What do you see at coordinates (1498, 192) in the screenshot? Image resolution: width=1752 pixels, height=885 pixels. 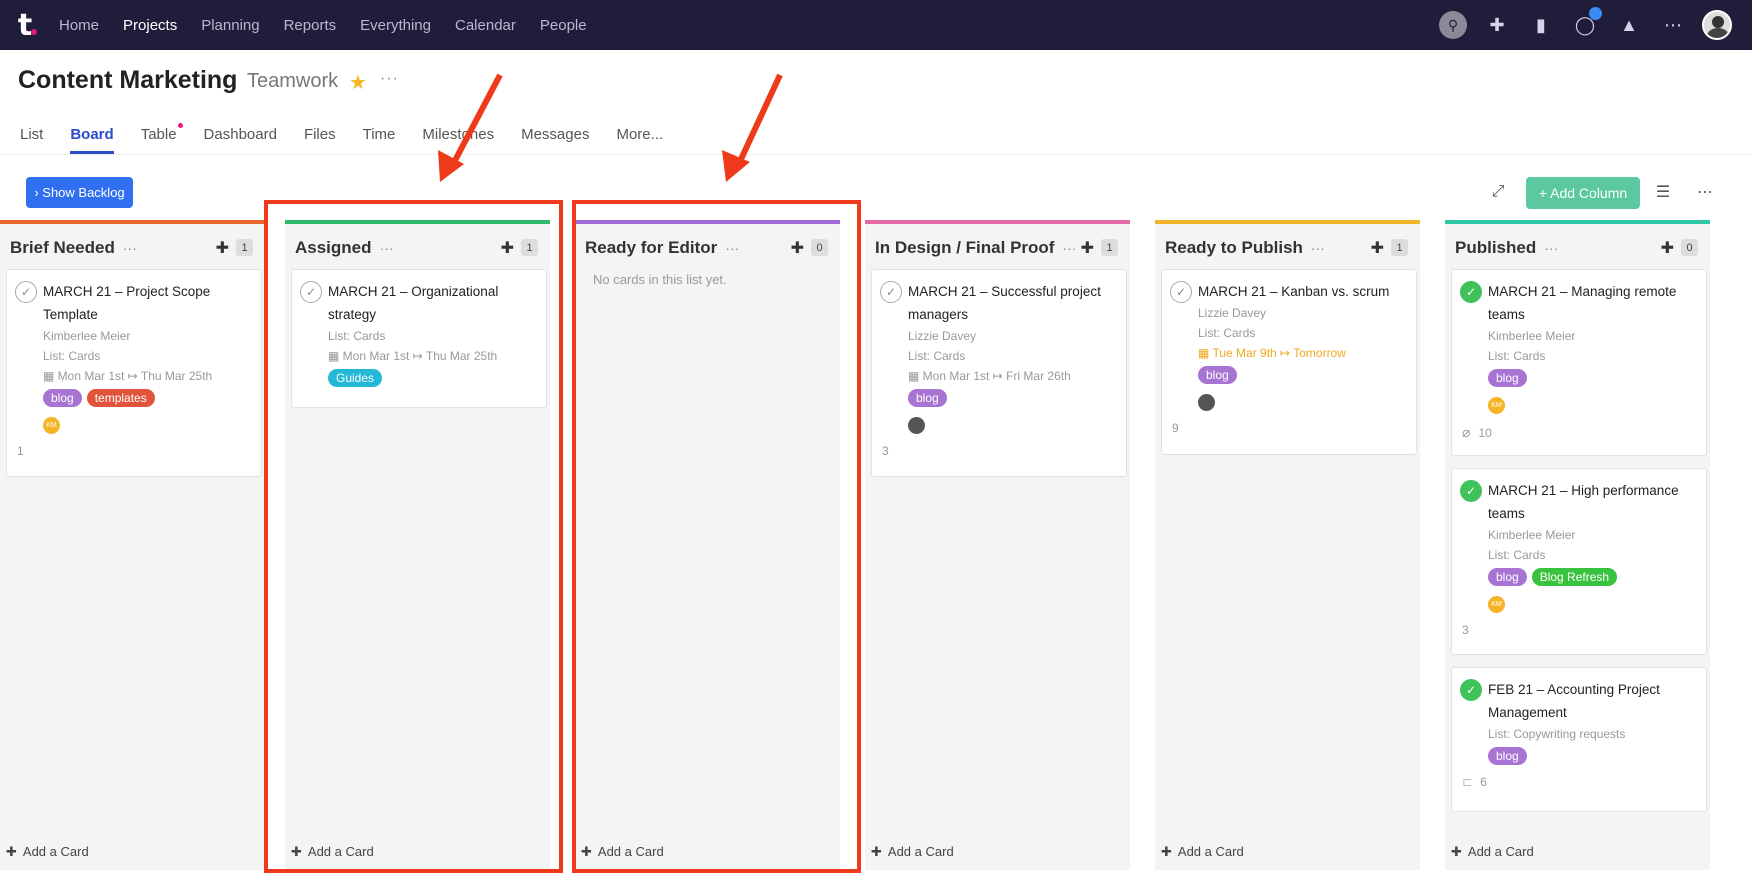 I see `fullscreen-icon: ⤢` at bounding box center [1498, 192].